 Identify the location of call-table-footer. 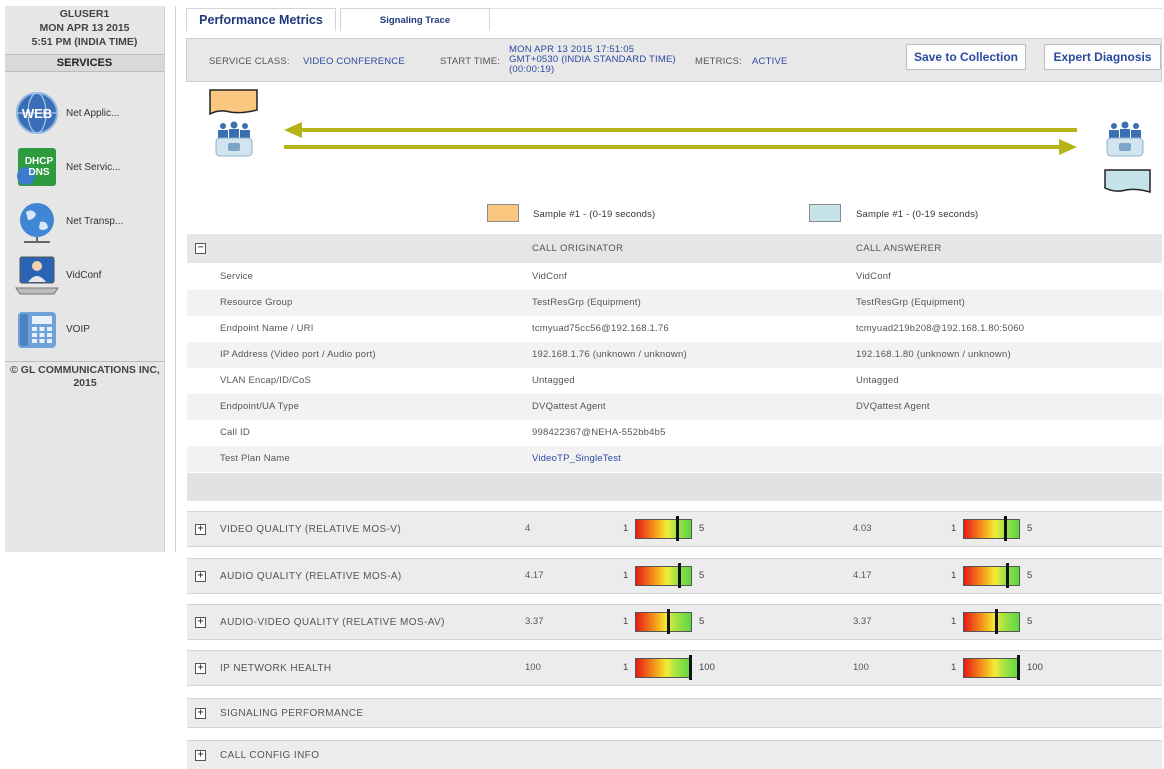
(674, 487).